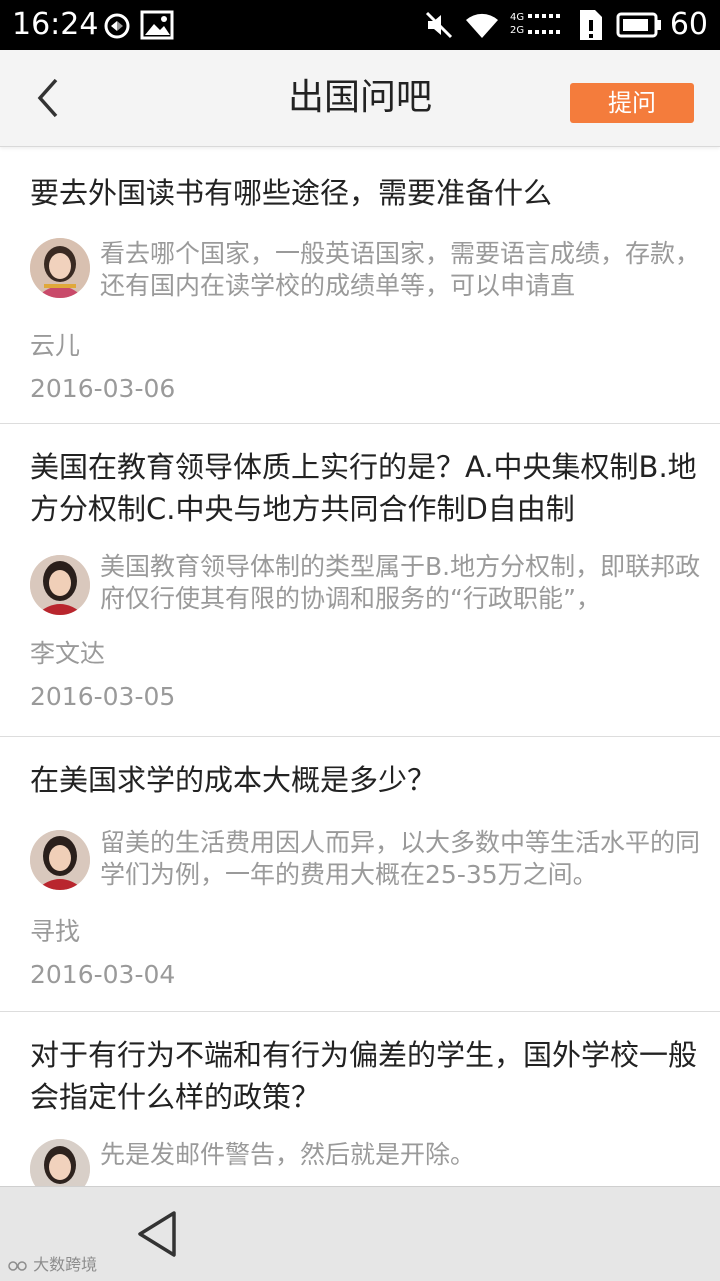  What do you see at coordinates (632, 103) in the screenshot?
I see `ask-question-button: 提问` at bounding box center [632, 103].